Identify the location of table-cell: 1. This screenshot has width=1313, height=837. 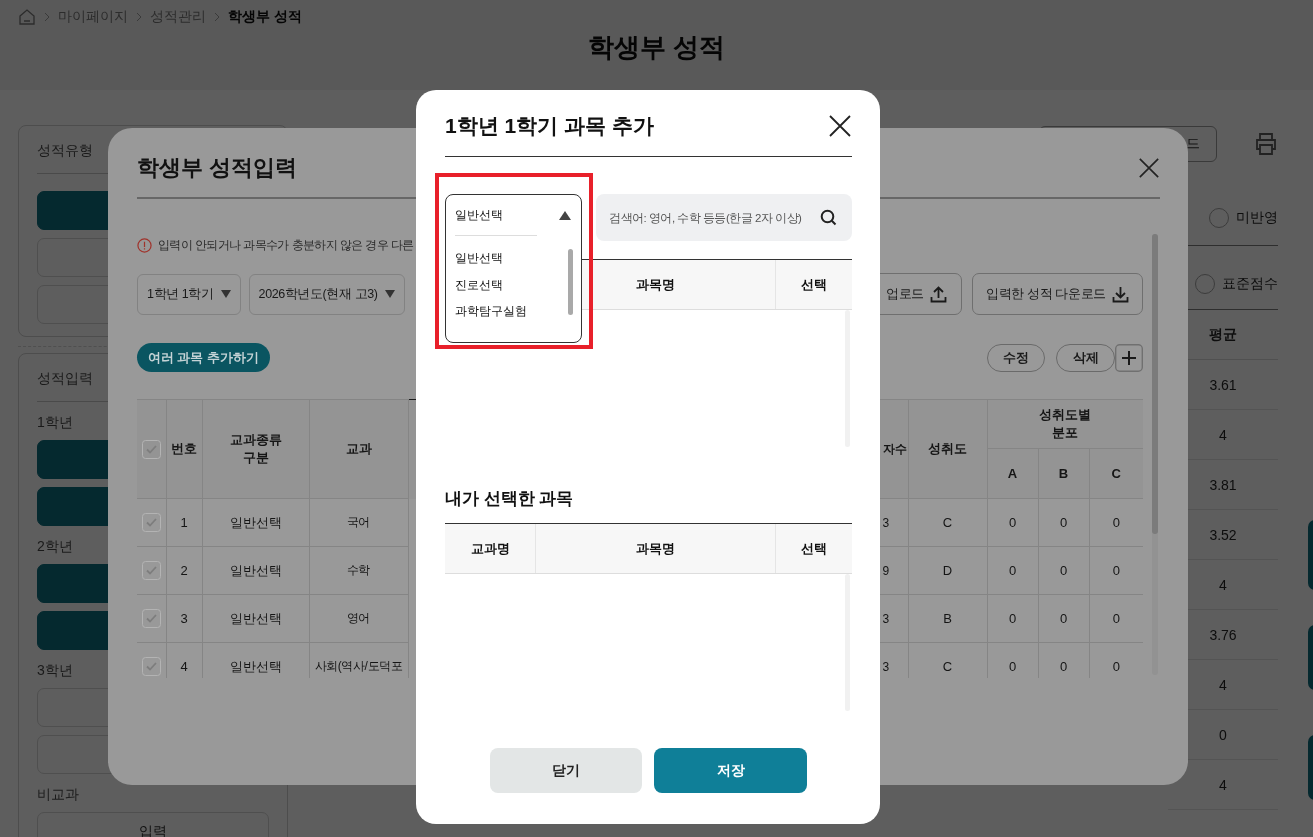
(184, 522).